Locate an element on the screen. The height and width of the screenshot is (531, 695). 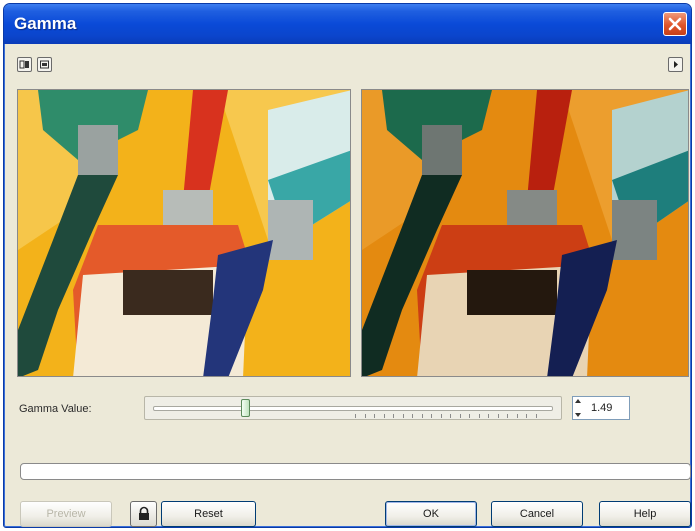
single-preview-button is located at coordinates (44, 64).